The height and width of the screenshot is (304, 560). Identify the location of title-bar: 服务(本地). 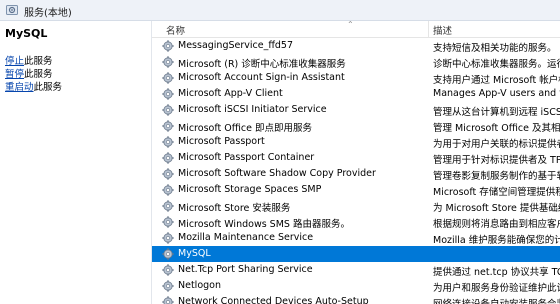
(280, 10).